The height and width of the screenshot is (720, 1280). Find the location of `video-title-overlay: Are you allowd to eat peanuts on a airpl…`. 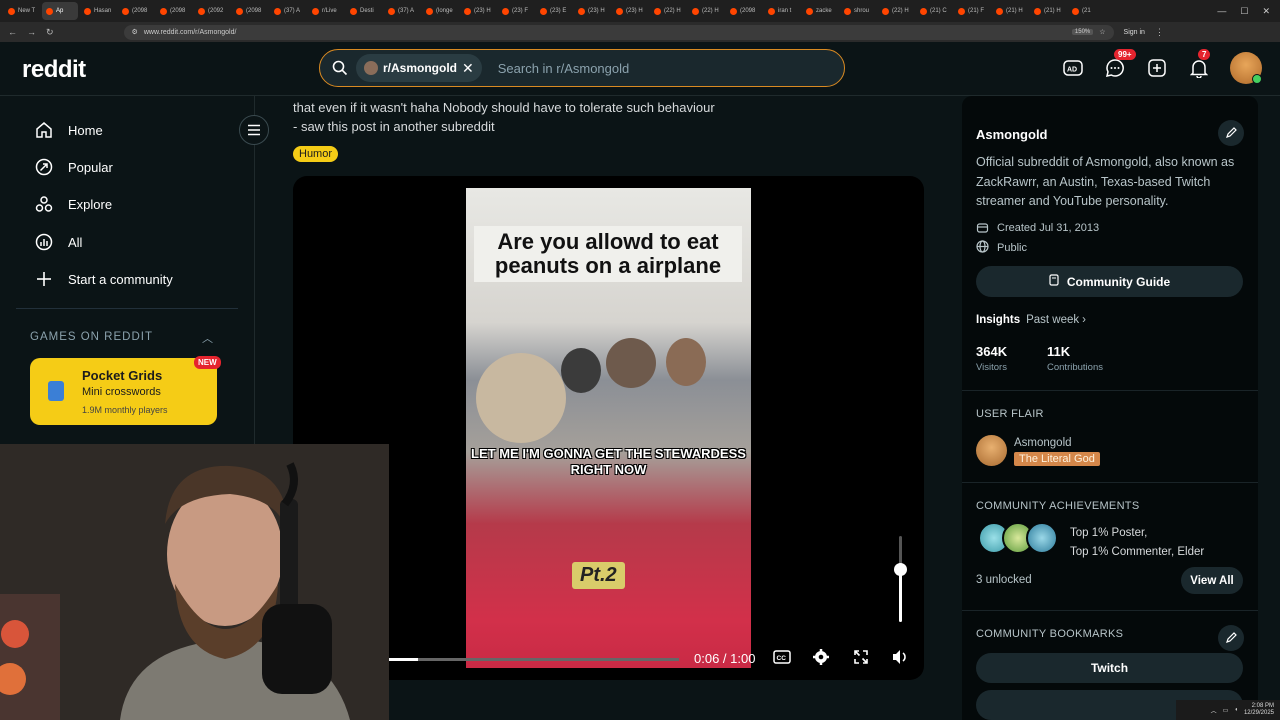

video-title-overlay: Are you allowd to eat peanuts on a airpl… is located at coordinates (608, 254).